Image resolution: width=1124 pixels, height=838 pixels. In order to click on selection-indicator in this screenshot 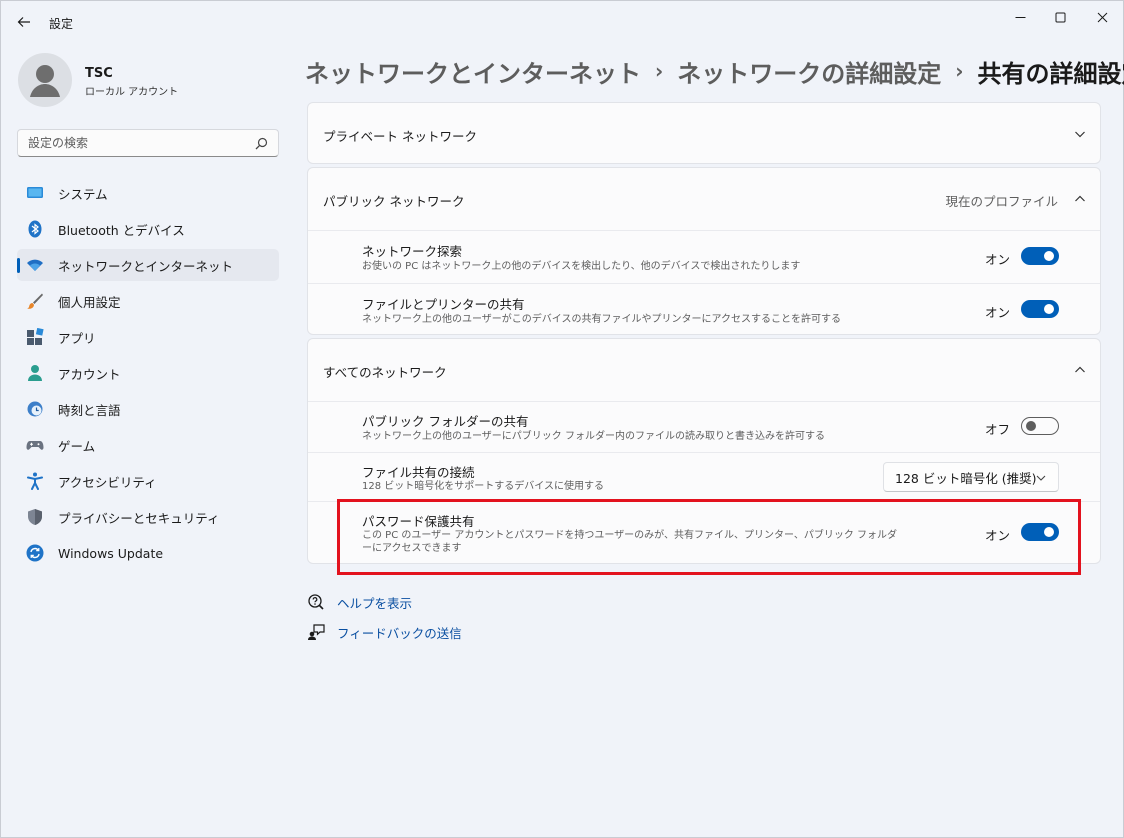, I will do `click(18, 265)`.